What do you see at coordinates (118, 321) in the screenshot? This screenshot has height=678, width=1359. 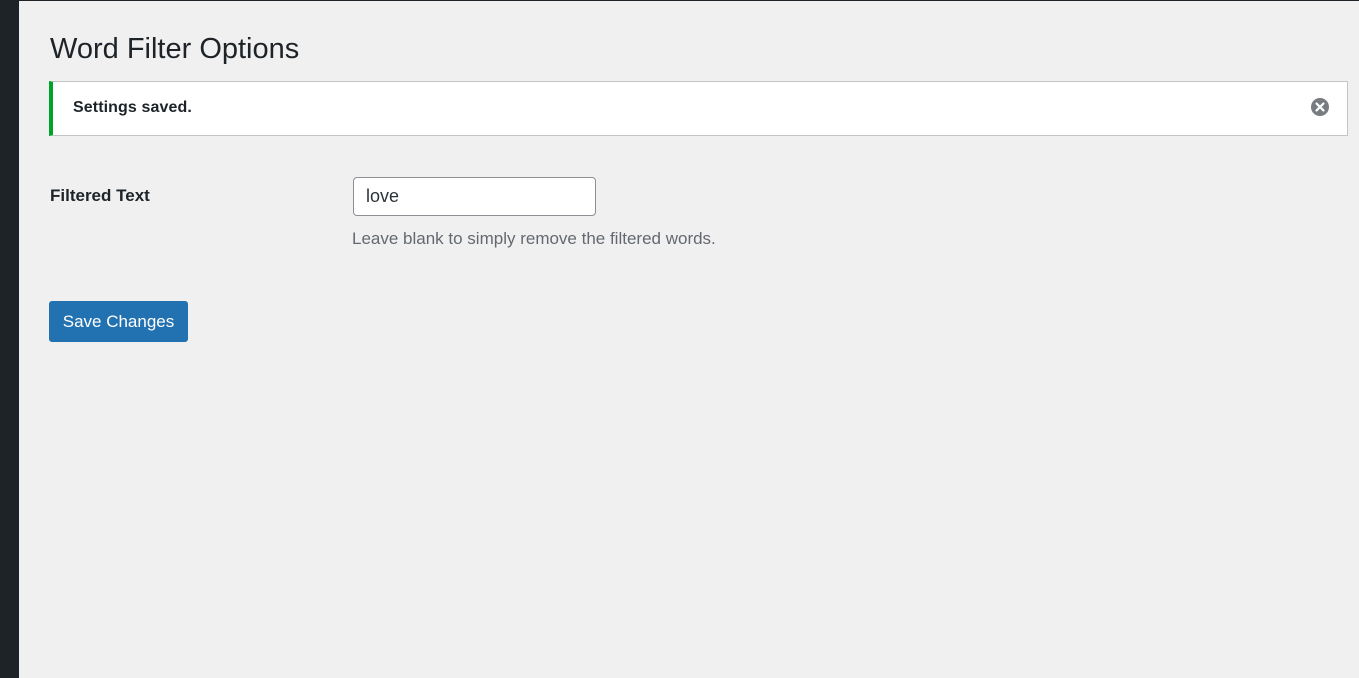 I see `save-changes-button: Save Changes` at bounding box center [118, 321].